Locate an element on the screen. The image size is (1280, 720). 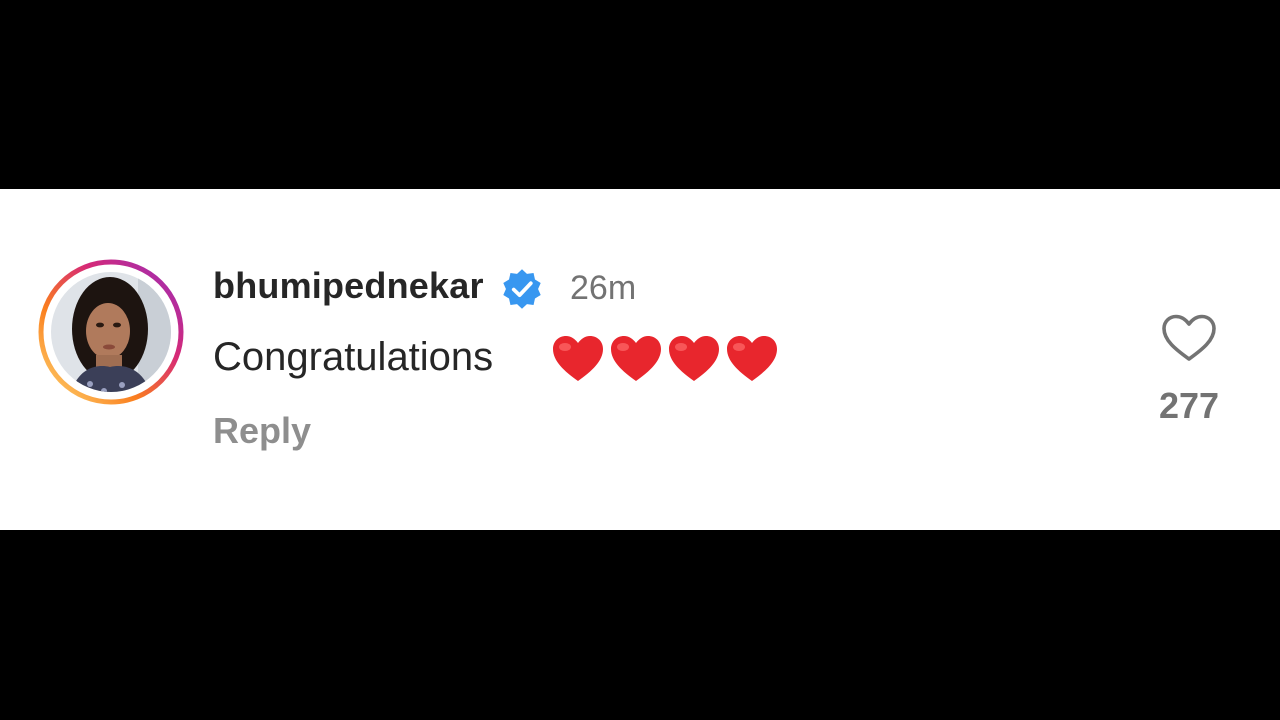
verified-badge-icon is located at coordinates (522, 289).